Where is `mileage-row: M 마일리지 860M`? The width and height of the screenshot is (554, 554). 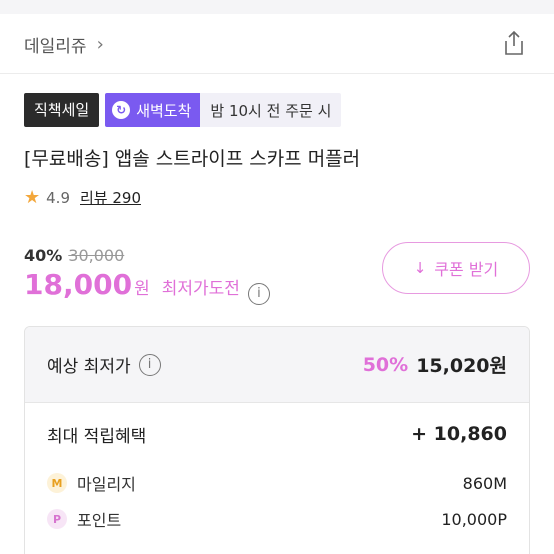 mileage-row: M 마일리지 860M is located at coordinates (277, 483).